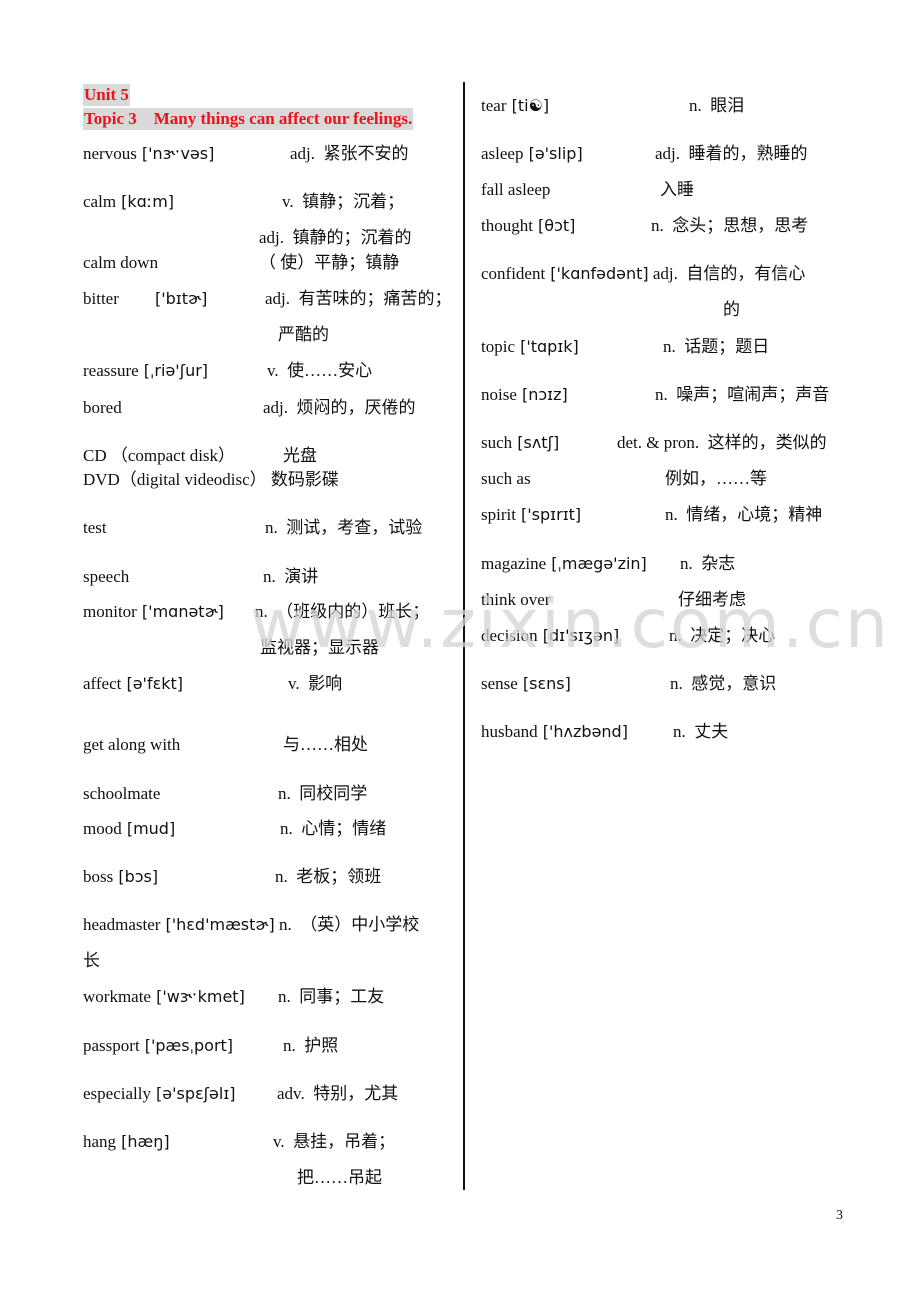 The width and height of the screenshot is (920, 1302). What do you see at coordinates (132, 744) in the screenshot?
I see `entry-word: get along with` at bounding box center [132, 744].